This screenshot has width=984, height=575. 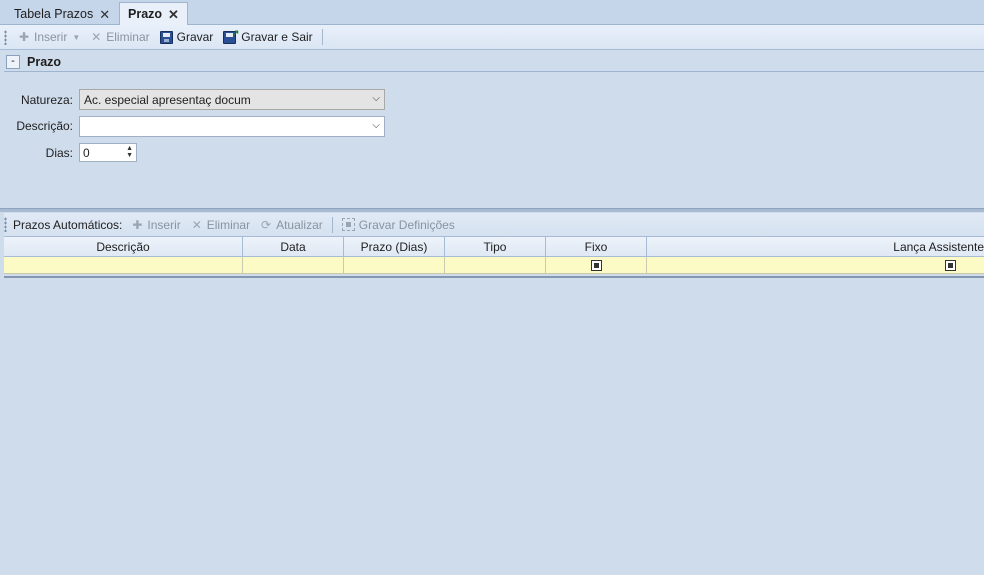 I want to click on natureza-value: Ac. especial apresentaç docum, so click(x=167, y=99).